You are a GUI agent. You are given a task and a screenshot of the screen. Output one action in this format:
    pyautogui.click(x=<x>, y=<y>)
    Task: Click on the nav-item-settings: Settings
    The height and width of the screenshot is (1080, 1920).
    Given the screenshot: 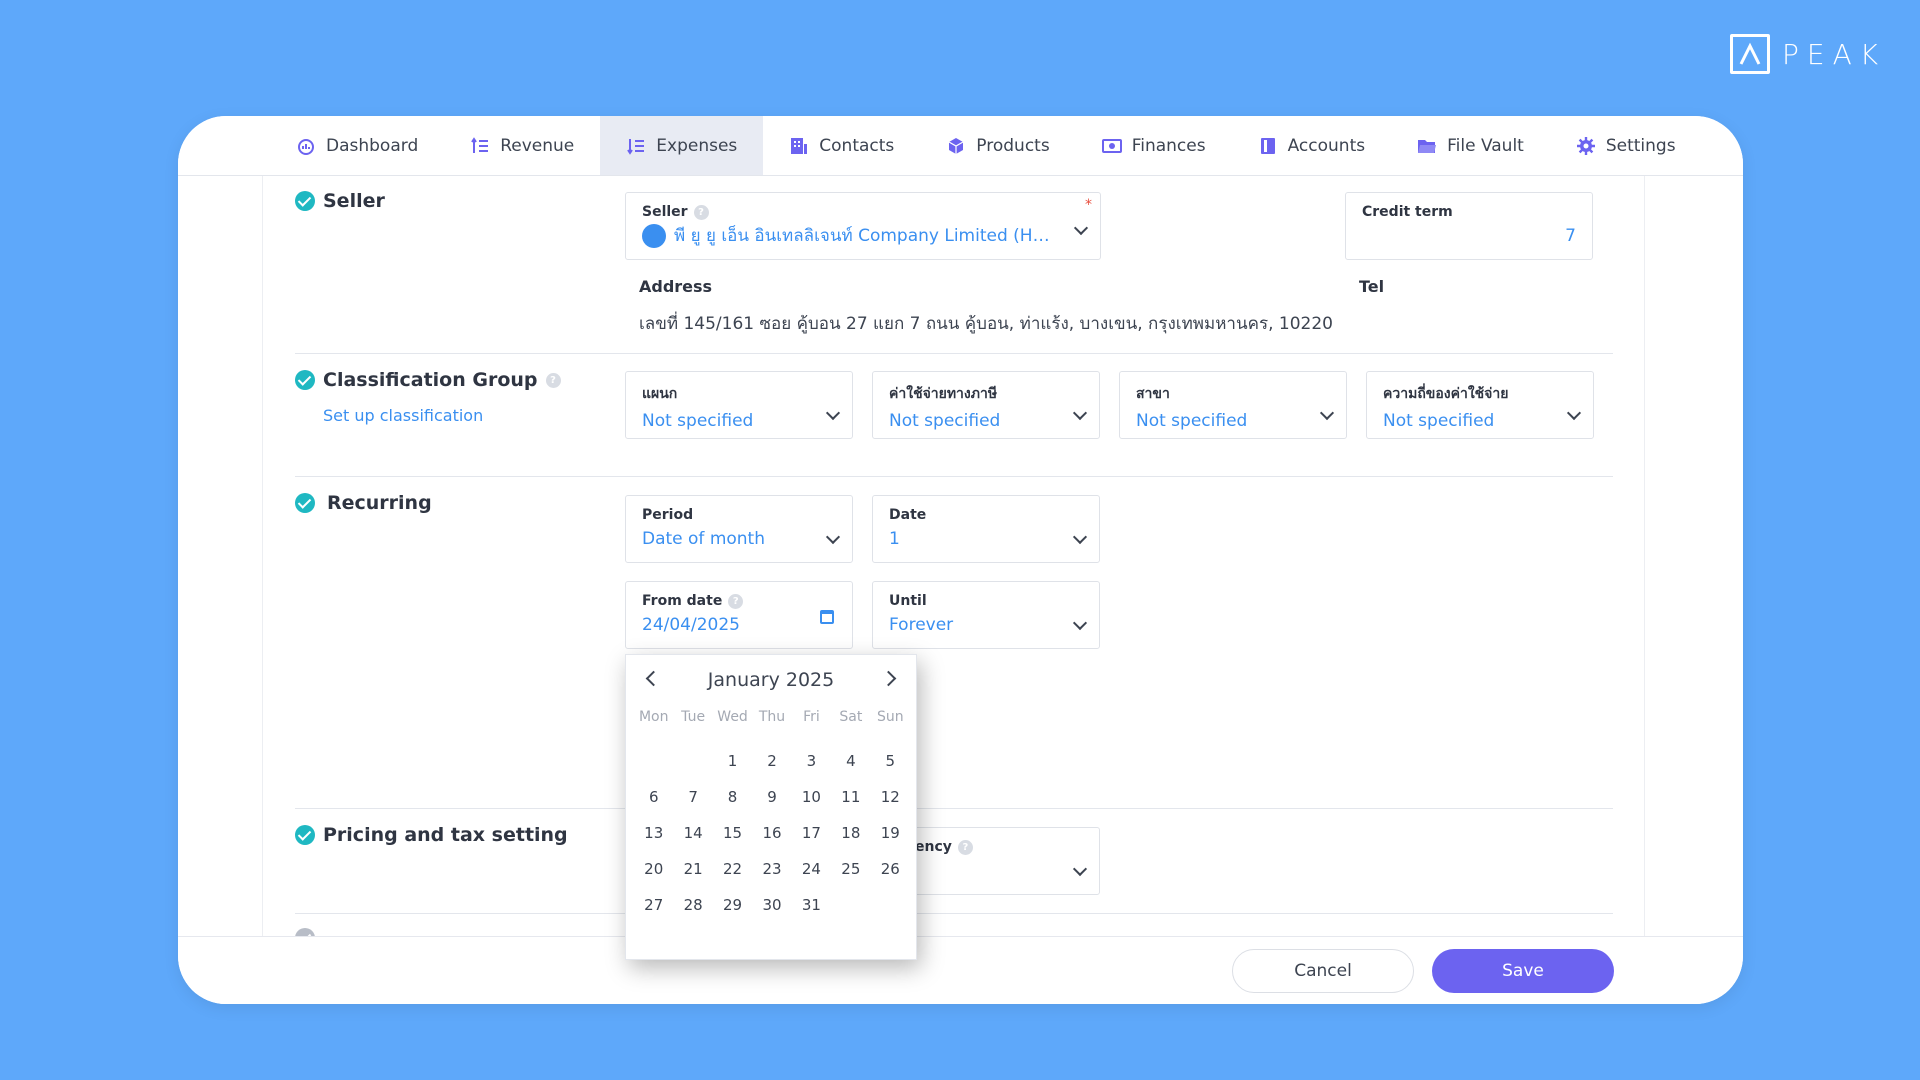 What is the action you would take?
    pyautogui.click(x=1626, y=145)
    